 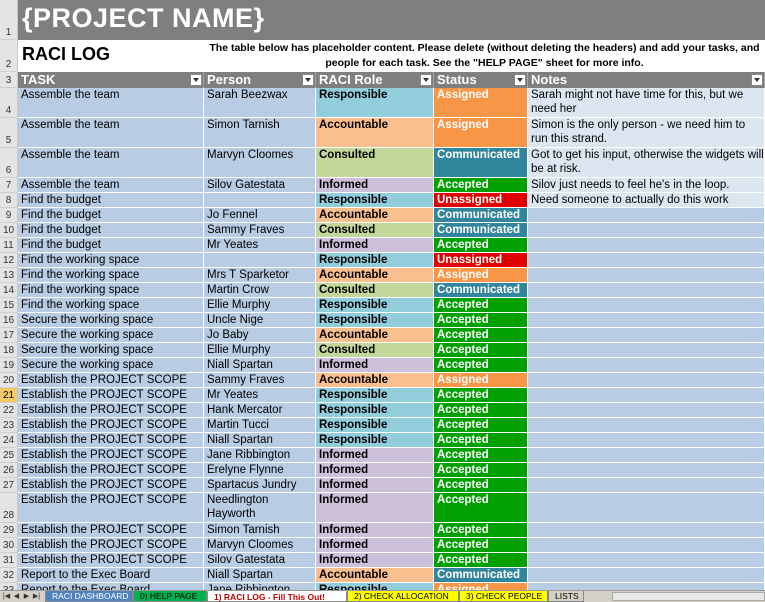 I want to click on person-cell: Uncle Nige, so click(x=260, y=320).